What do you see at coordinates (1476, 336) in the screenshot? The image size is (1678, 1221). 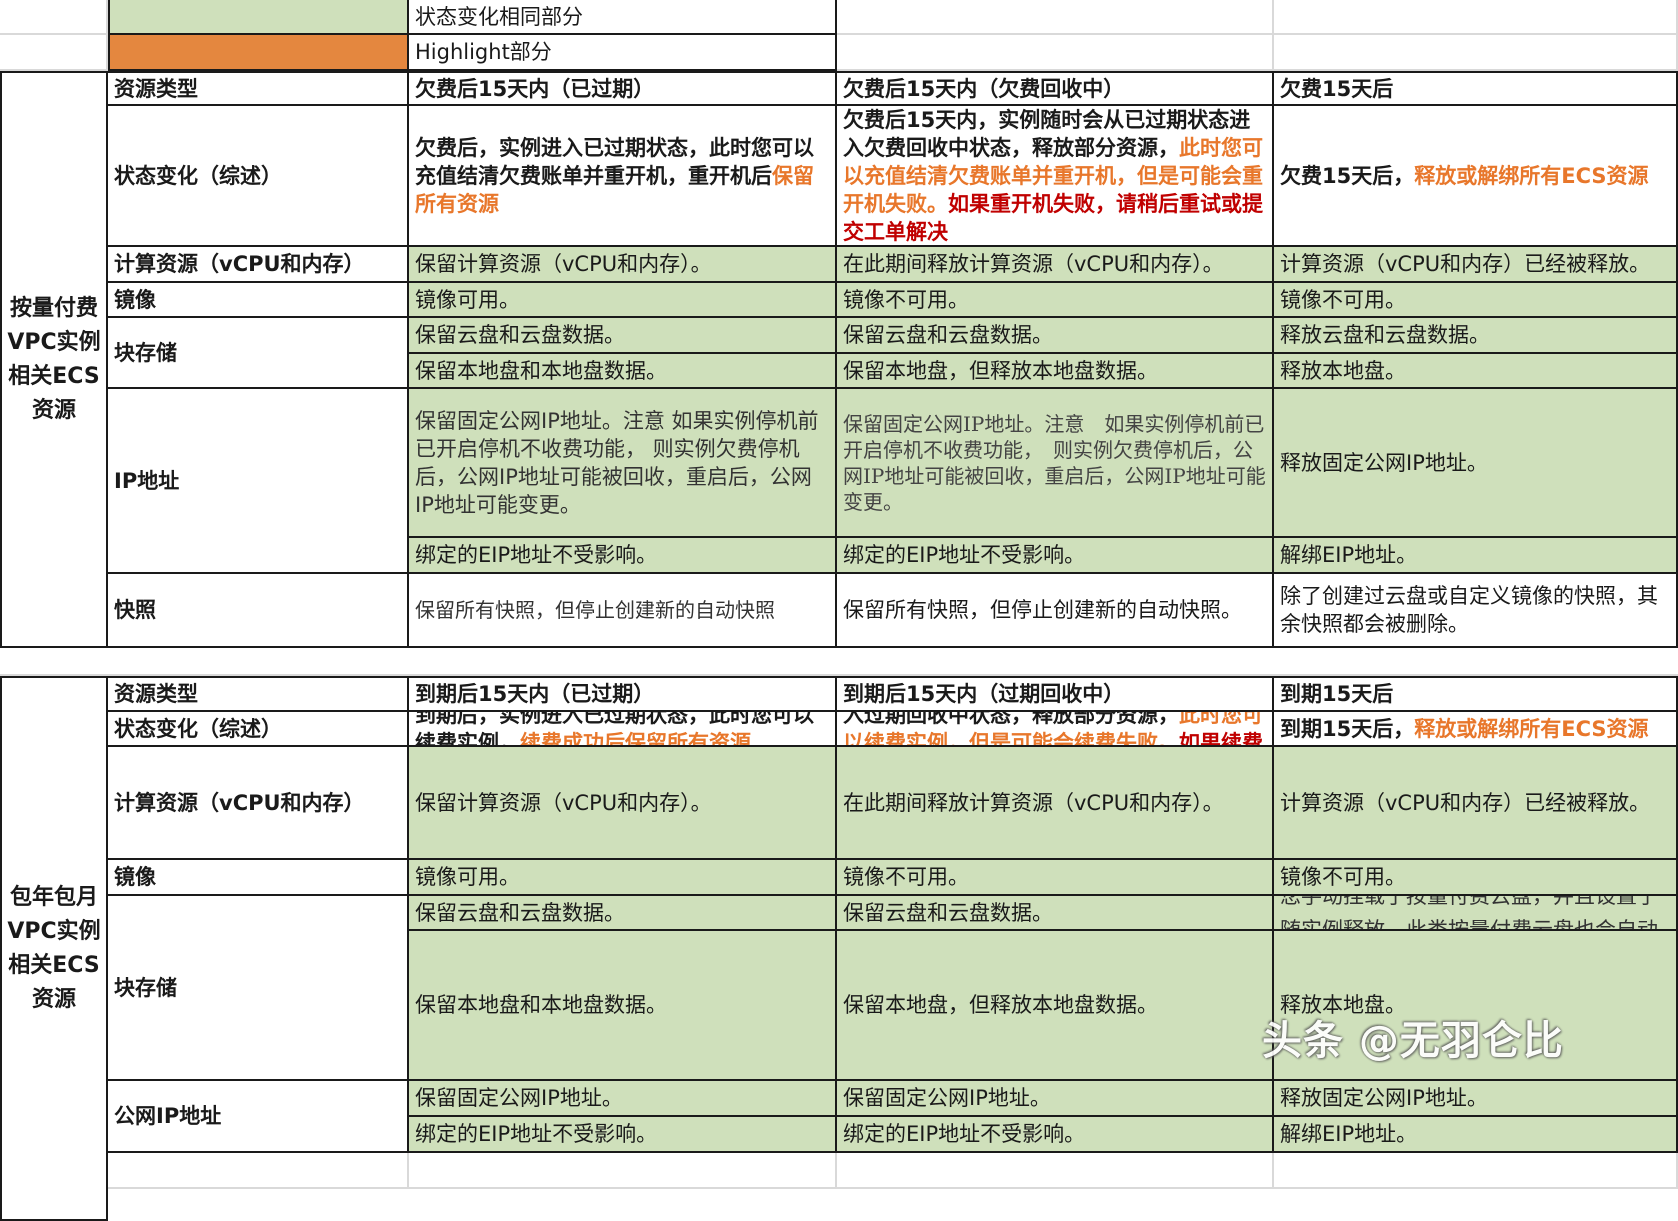 I see `block-cell-3: 释放云盘和云盘数据。` at bounding box center [1476, 336].